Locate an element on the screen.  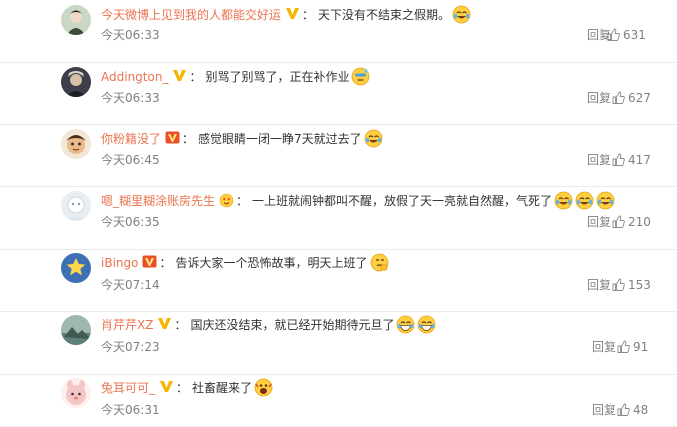
like-button: 417 is located at coordinates (628, 160).